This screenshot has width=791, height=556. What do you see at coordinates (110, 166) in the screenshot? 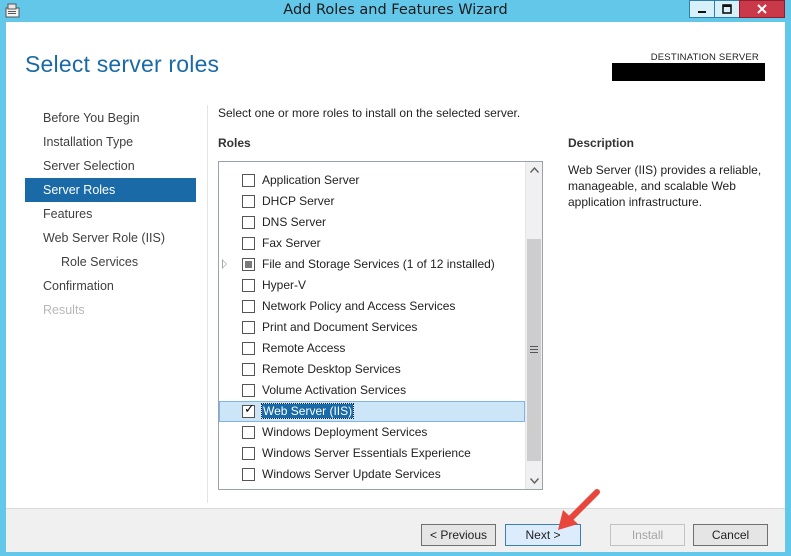
I see `nav-step-server-selection: Server Selection` at bounding box center [110, 166].